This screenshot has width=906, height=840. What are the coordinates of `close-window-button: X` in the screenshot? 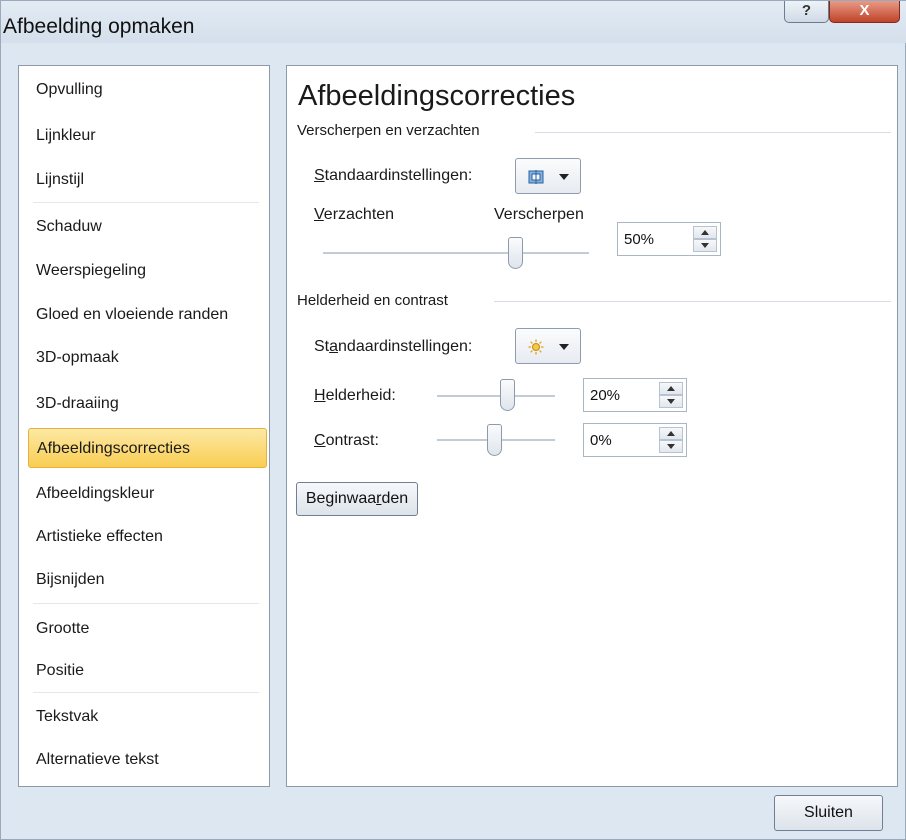 It's located at (864, 12).